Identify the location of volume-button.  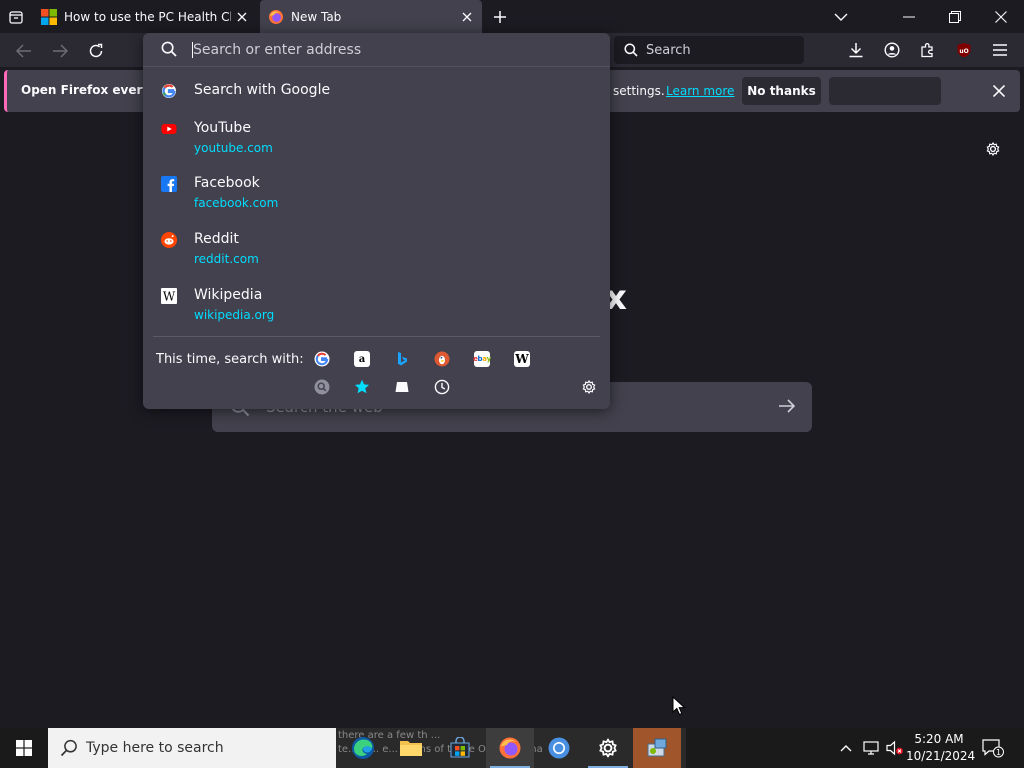
(895, 748).